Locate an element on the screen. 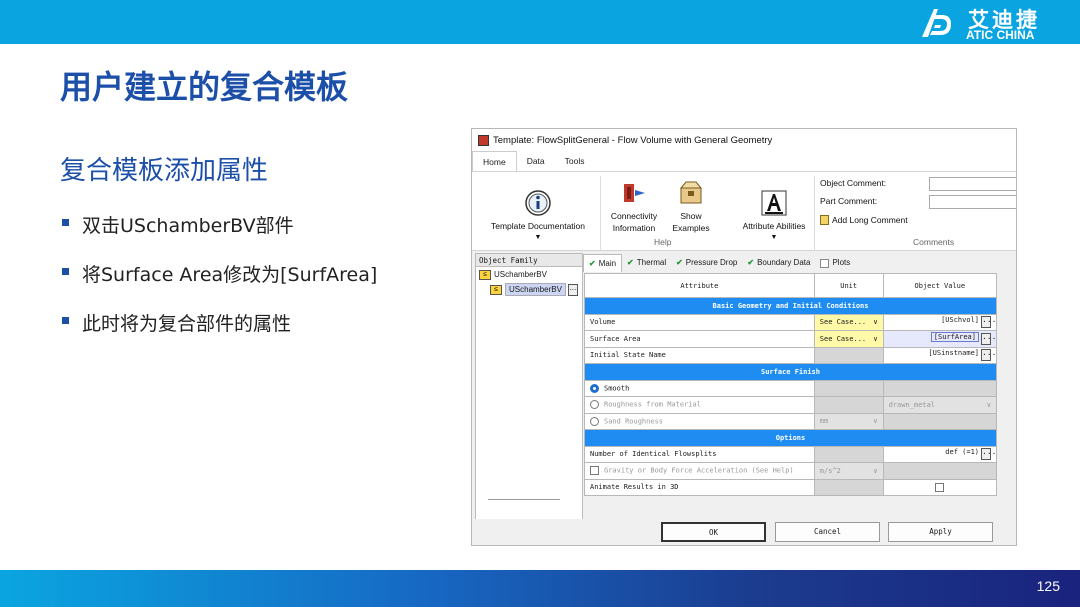  tab-main: ✔ Main is located at coordinates (603, 263).